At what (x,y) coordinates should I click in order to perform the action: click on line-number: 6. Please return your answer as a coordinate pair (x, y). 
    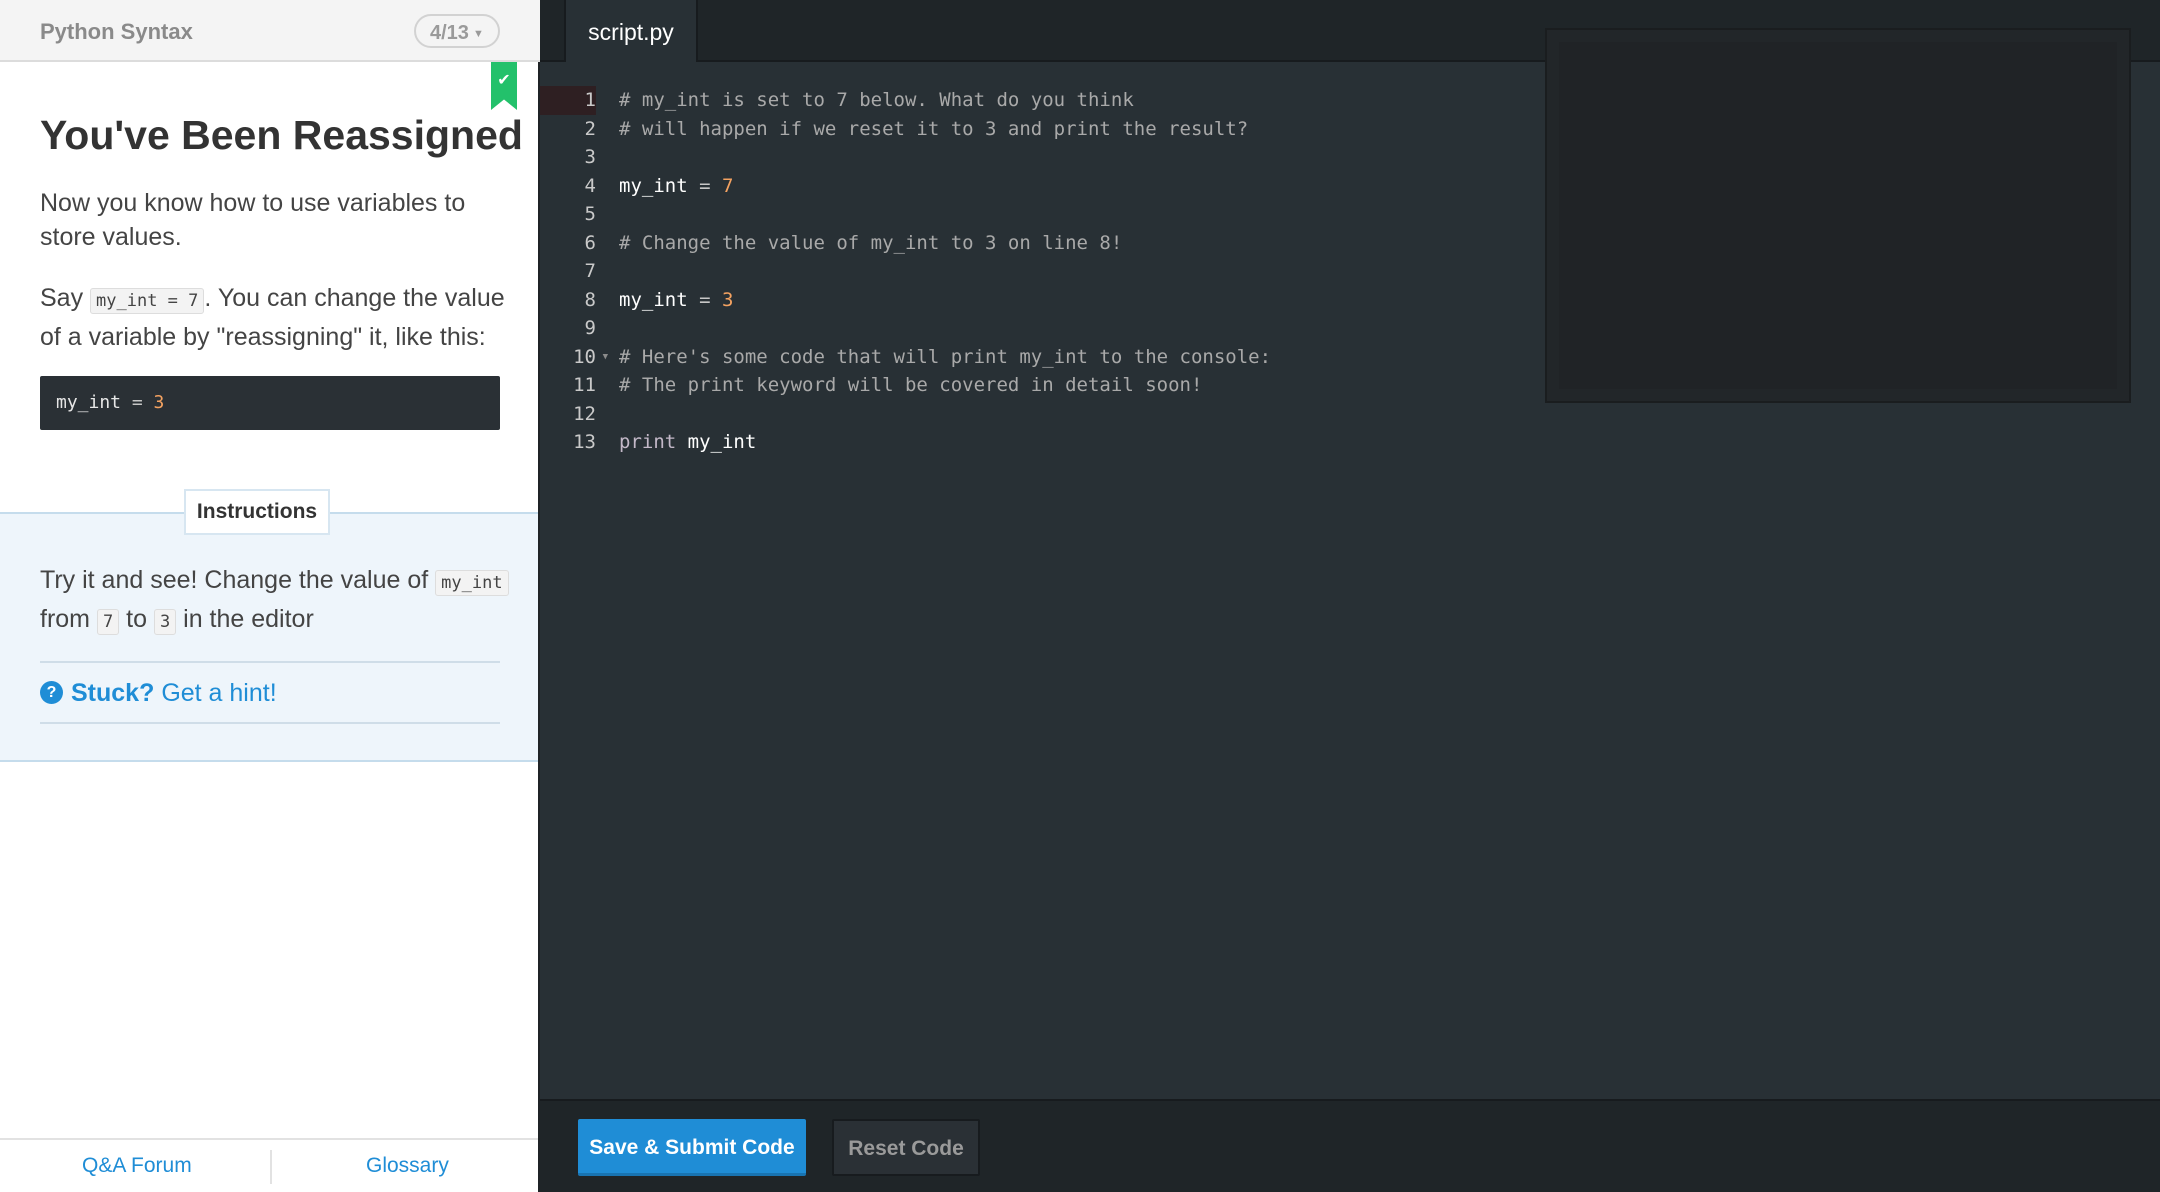
    Looking at the image, I should click on (590, 242).